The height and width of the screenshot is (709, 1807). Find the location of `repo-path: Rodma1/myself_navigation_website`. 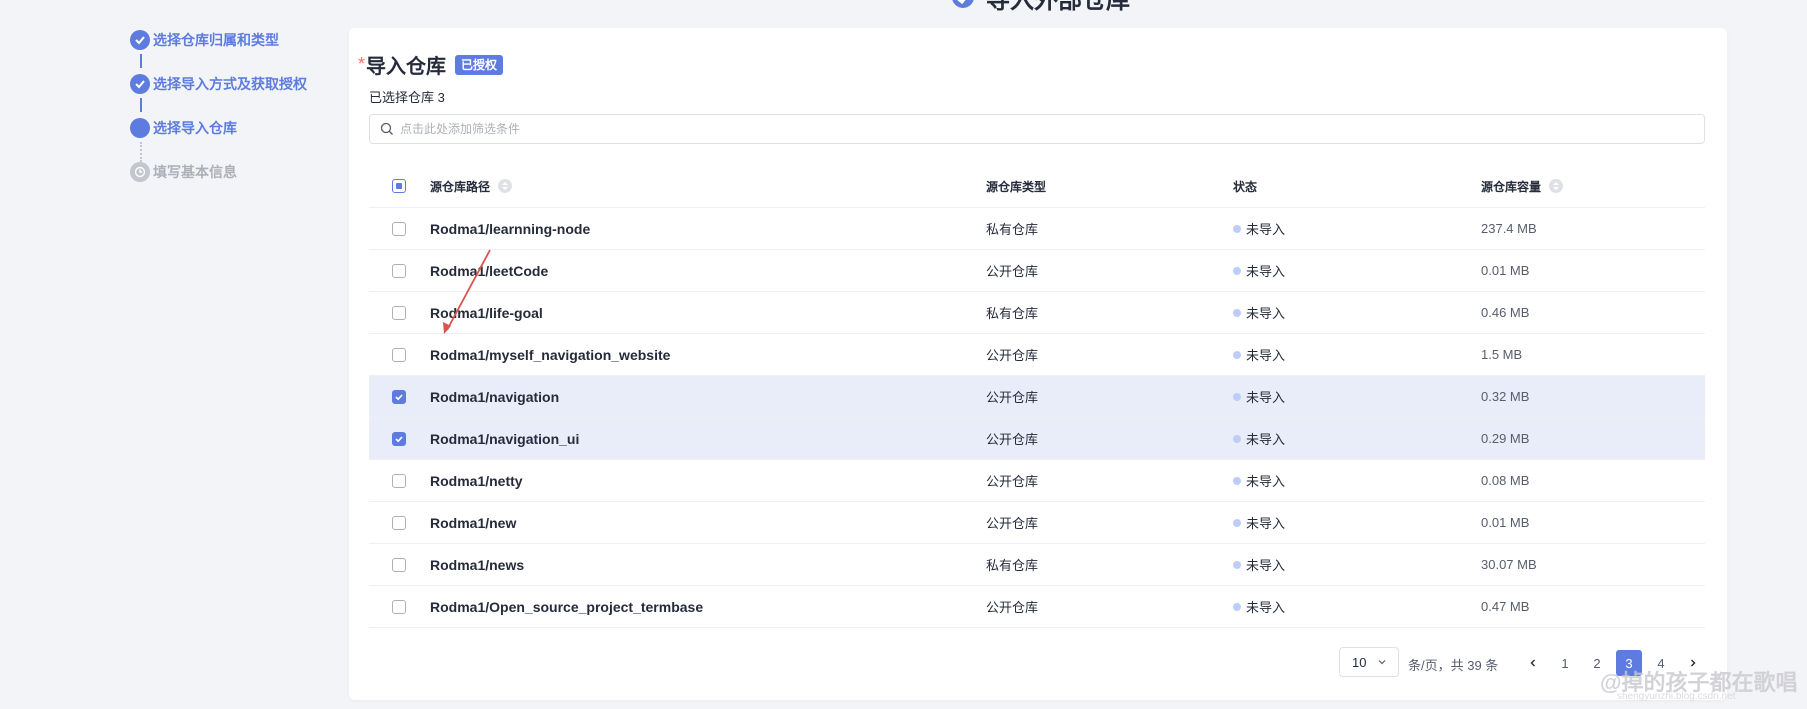

repo-path: Rodma1/myself_navigation_website is located at coordinates (550, 354).